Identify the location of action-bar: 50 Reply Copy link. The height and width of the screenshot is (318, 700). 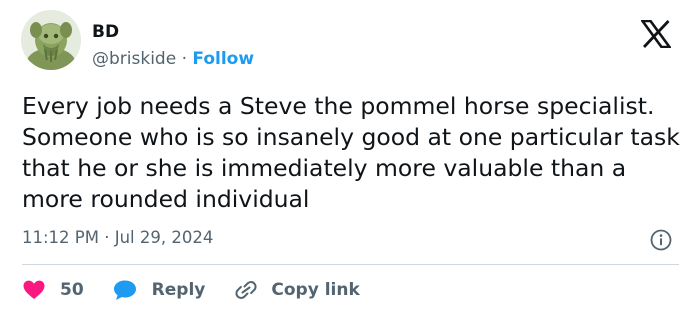
(205, 290).